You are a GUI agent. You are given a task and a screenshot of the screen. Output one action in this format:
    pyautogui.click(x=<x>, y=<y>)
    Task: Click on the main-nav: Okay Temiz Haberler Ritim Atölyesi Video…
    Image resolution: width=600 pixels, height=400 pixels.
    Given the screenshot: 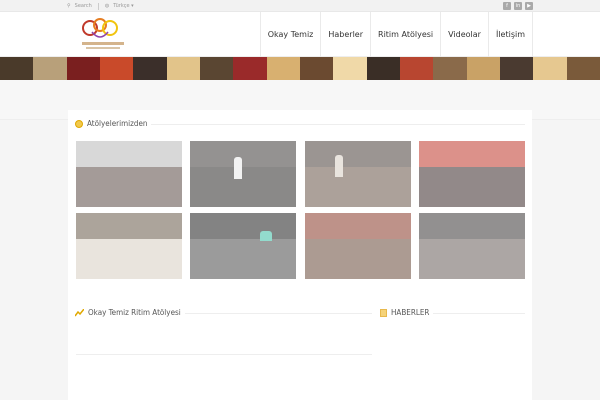 What is the action you would take?
    pyautogui.click(x=396, y=34)
    